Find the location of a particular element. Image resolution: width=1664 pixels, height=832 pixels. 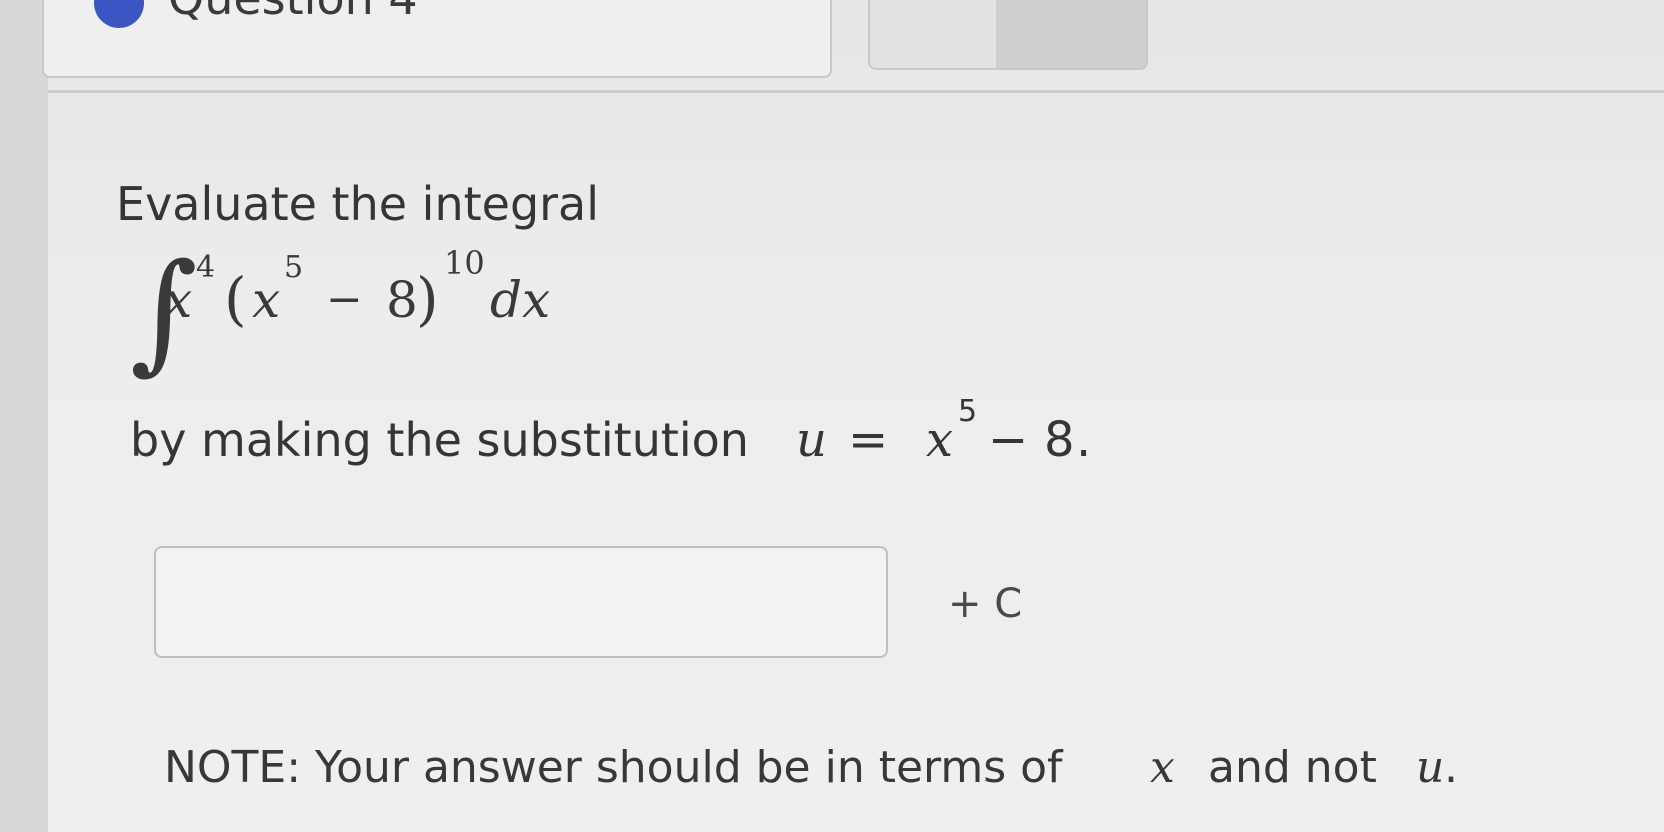

inner-base-x: x is located at coordinates (266, 300).